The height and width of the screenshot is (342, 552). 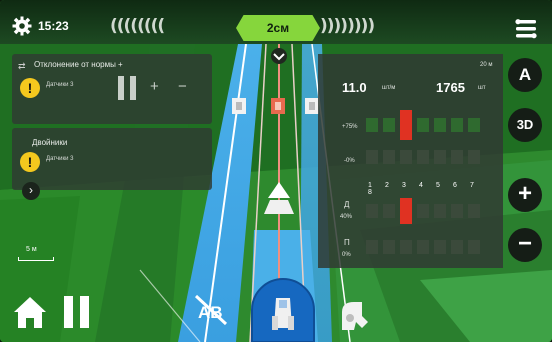 What do you see at coordinates (450, 87) in the screenshot?
I see `count-value: 1765` at bounding box center [450, 87].